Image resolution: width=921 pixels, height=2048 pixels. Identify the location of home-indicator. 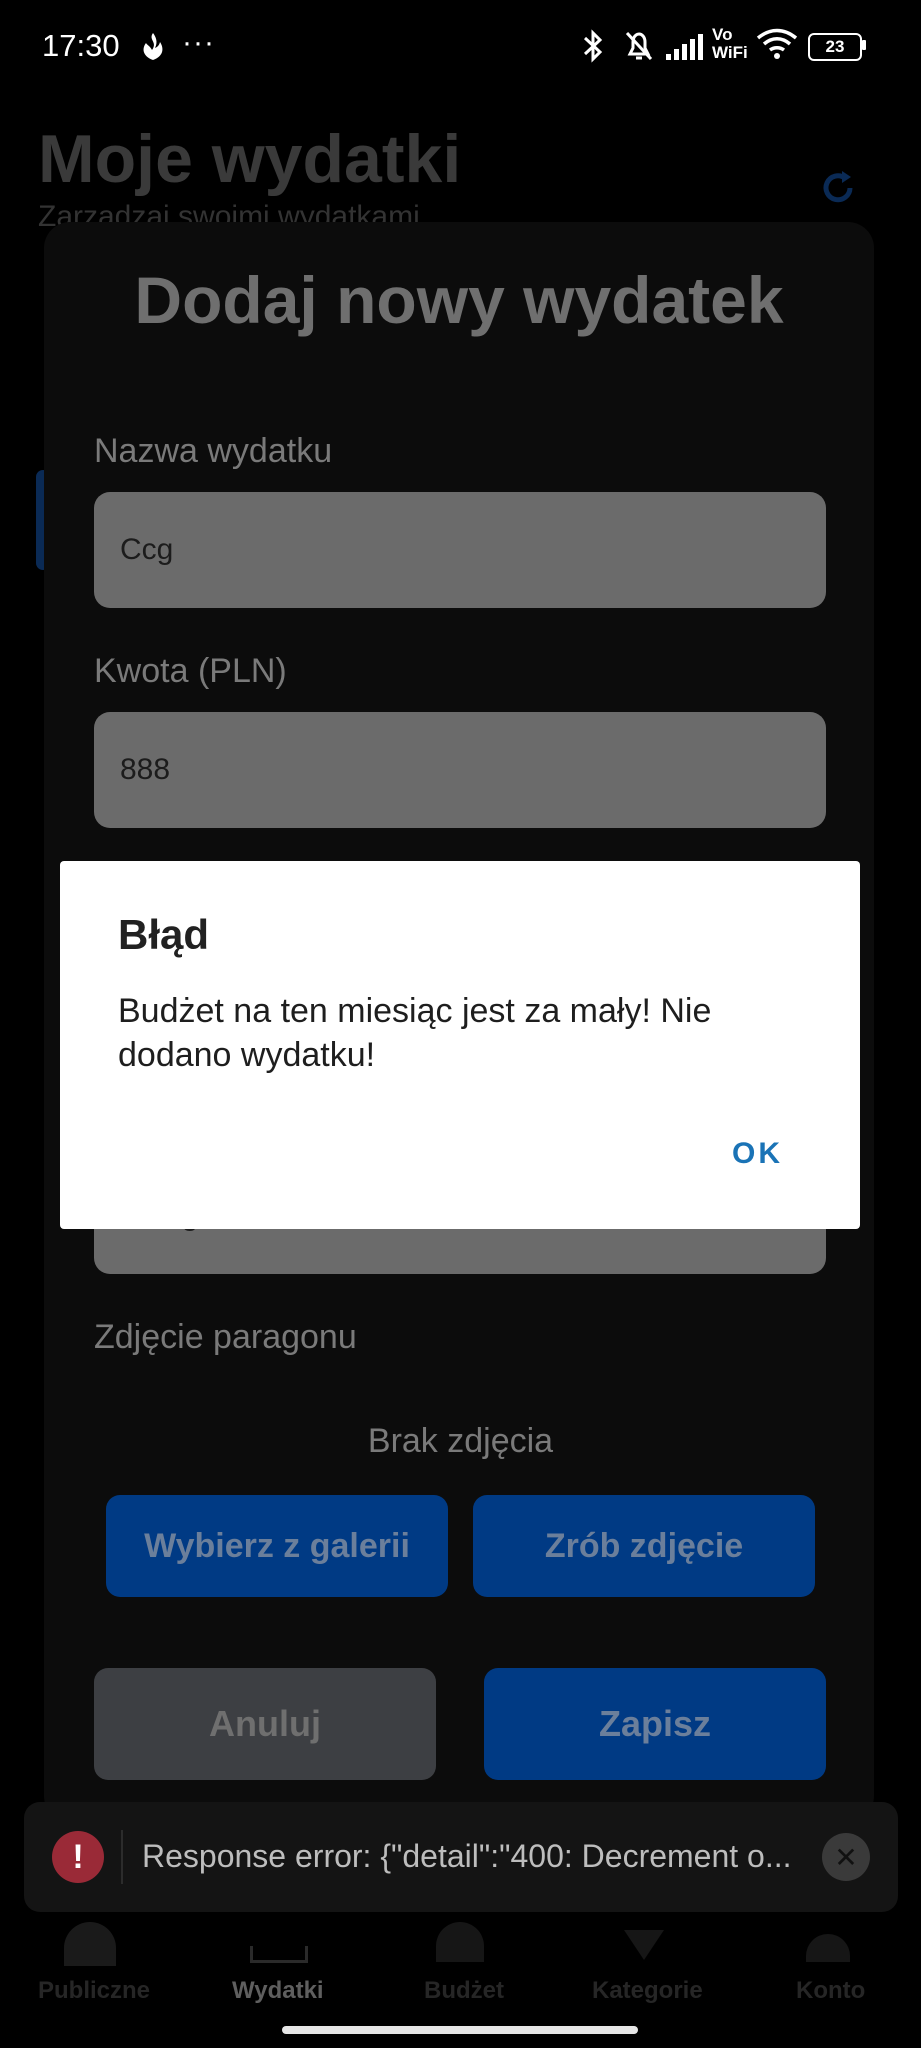
(460, 2030).